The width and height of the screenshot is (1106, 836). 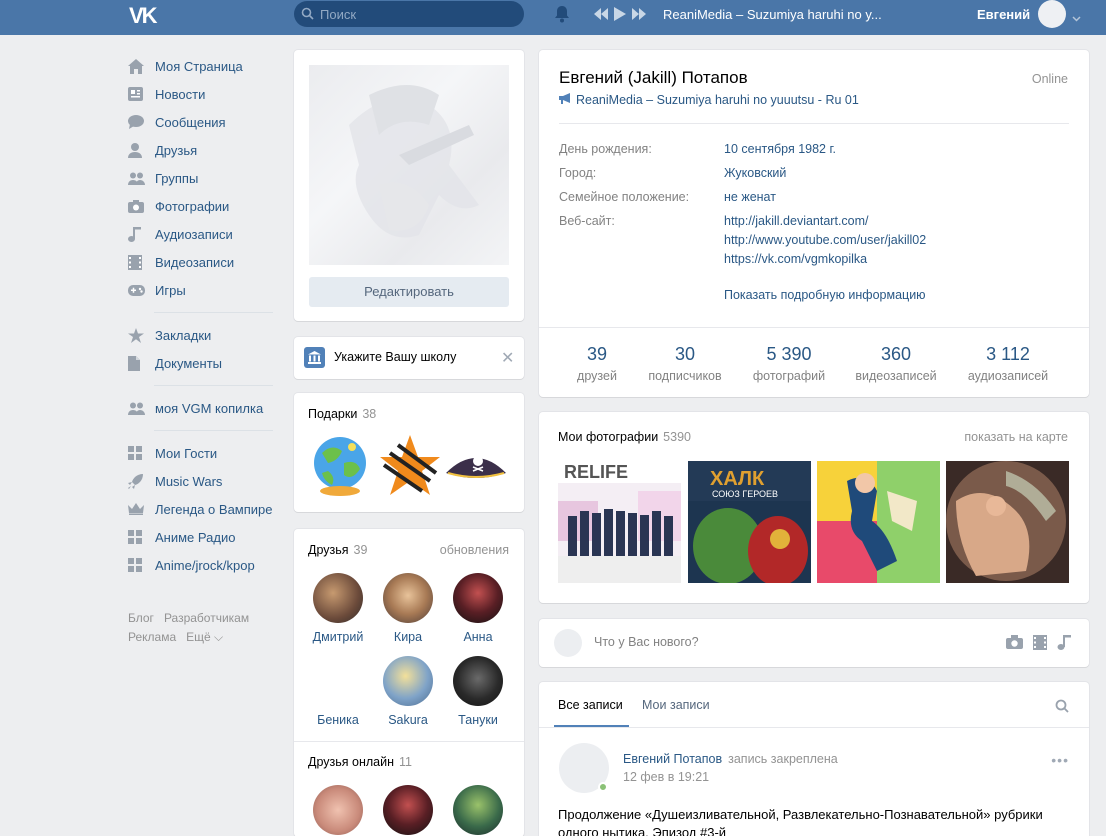 What do you see at coordinates (666, 777) in the screenshot?
I see `post-date: 12 фев в 19:21` at bounding box center [666, 777].